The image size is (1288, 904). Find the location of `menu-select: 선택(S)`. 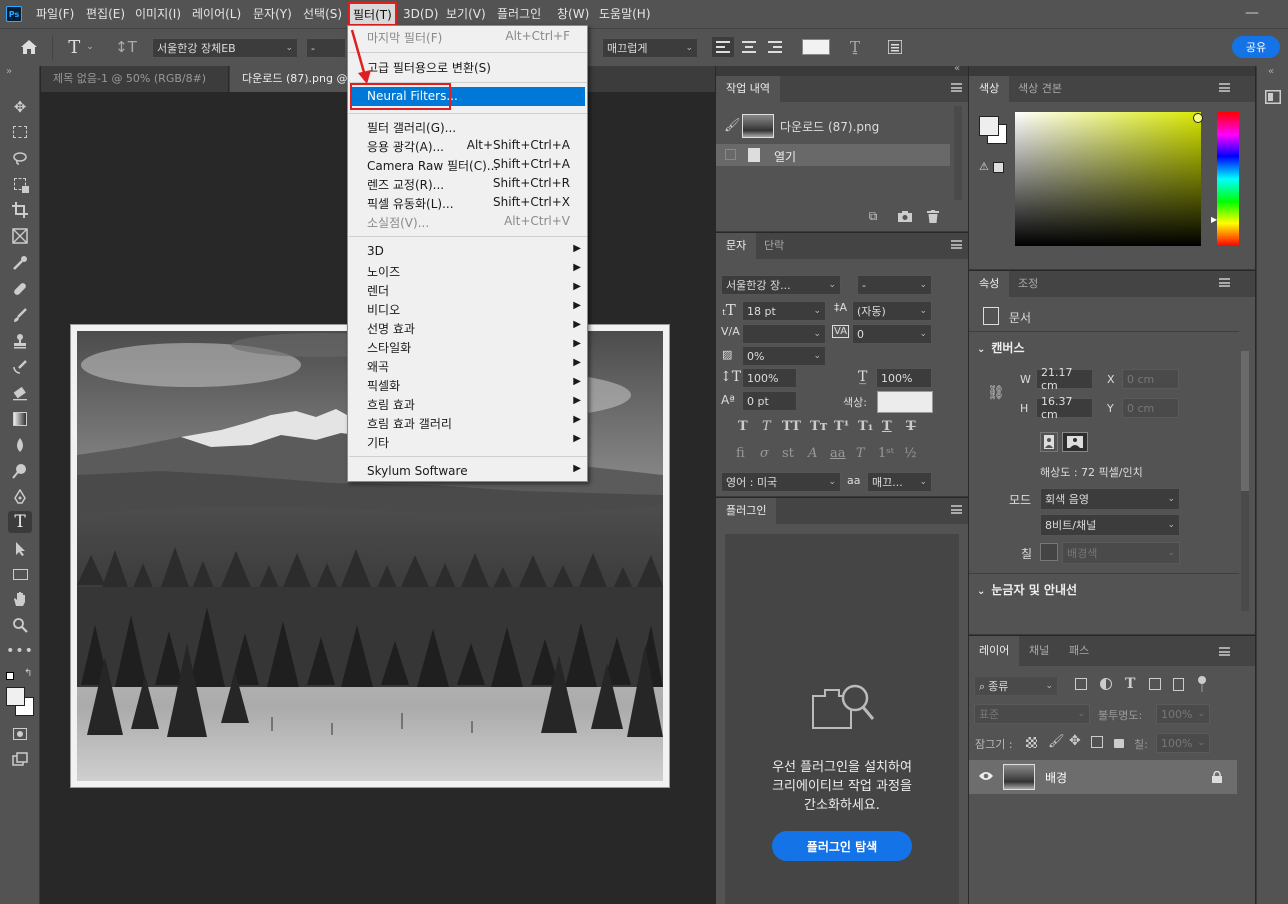

menu-select: 선택(S) is located at coordinates (322, 14).